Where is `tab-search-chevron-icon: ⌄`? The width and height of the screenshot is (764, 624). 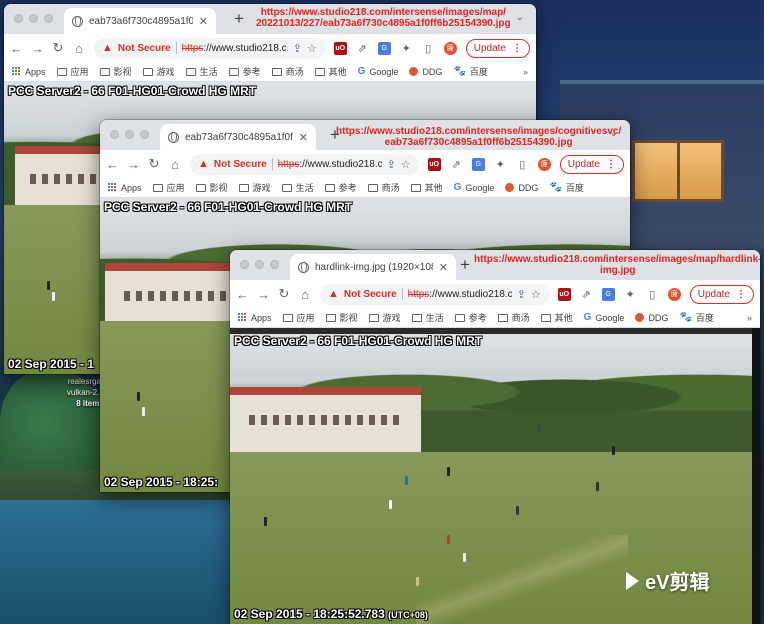 tab-search-chevron-icon: ⌄ is located at coordinates (520, 17).